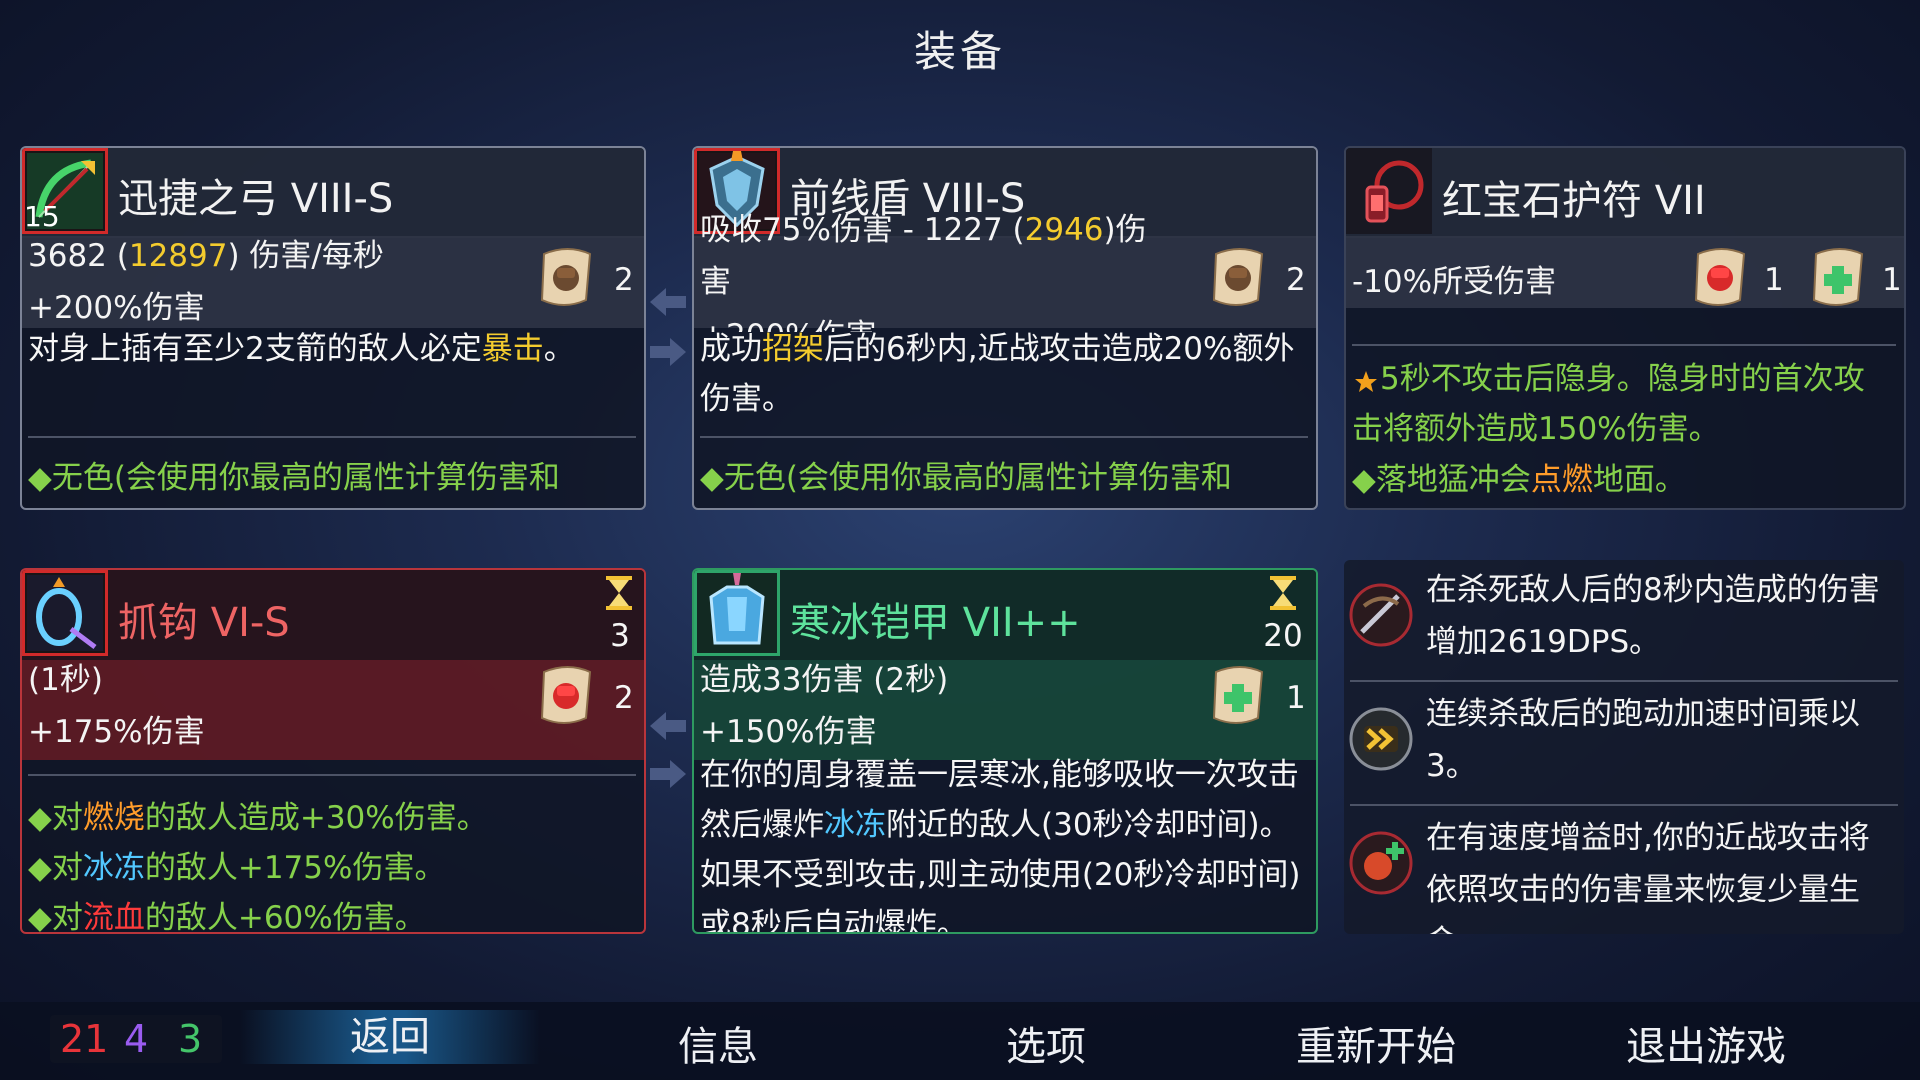 This screenshot has width=1920, height=1080. What do you see at coordinates (1046, 1043) in the screenshot?
I see `options-button: 选项` at bounding box center [1046, 1043].